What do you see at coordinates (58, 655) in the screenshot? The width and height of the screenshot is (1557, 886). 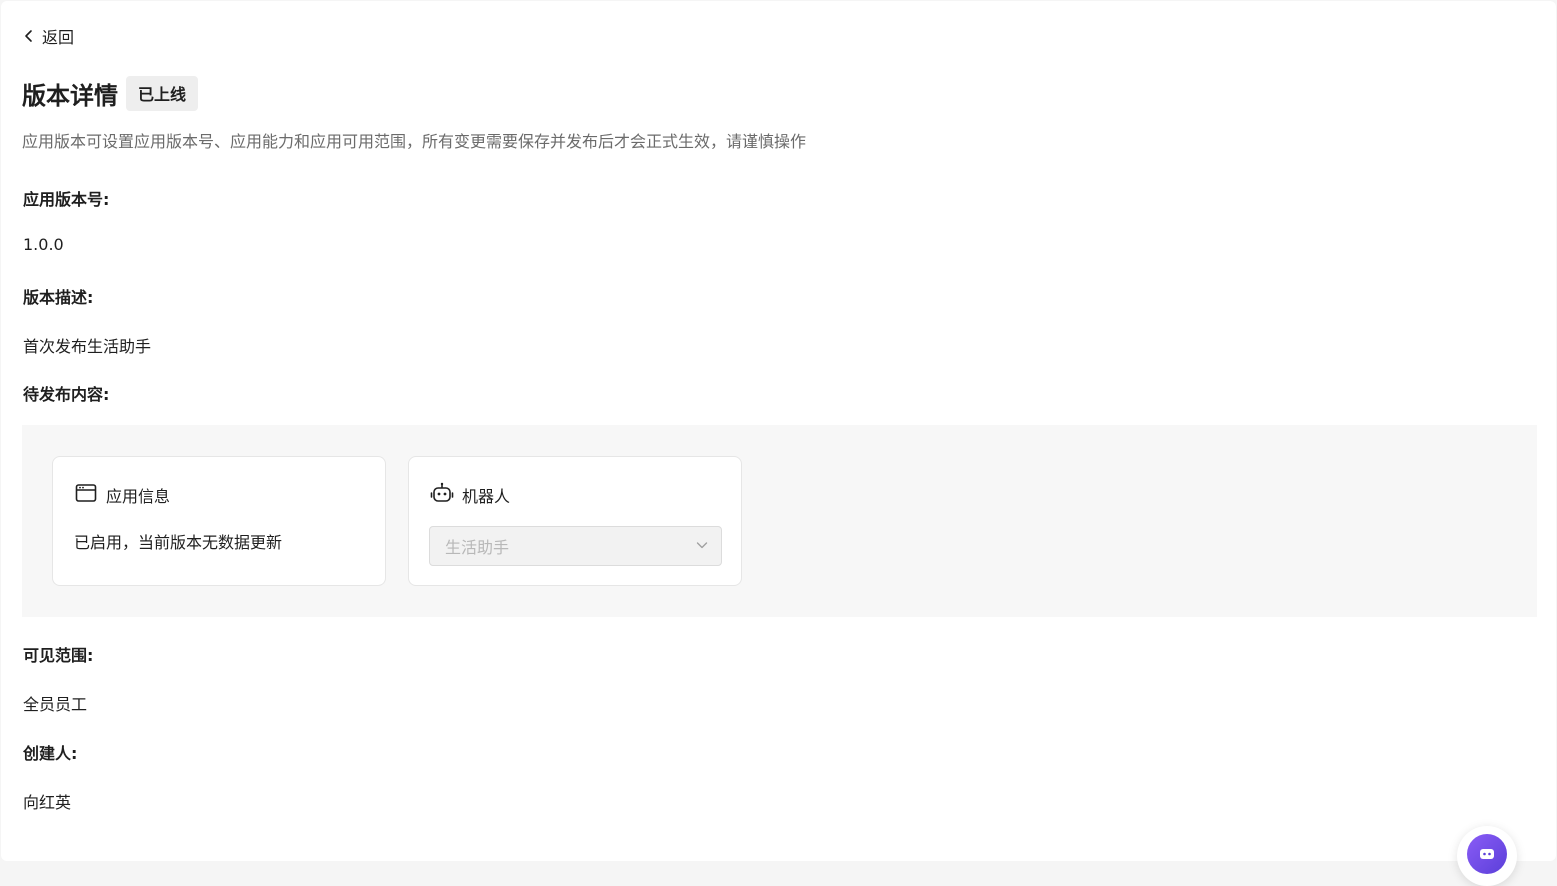 I see `visibility-label: 可见范围:` at bounding box center [58, 655].